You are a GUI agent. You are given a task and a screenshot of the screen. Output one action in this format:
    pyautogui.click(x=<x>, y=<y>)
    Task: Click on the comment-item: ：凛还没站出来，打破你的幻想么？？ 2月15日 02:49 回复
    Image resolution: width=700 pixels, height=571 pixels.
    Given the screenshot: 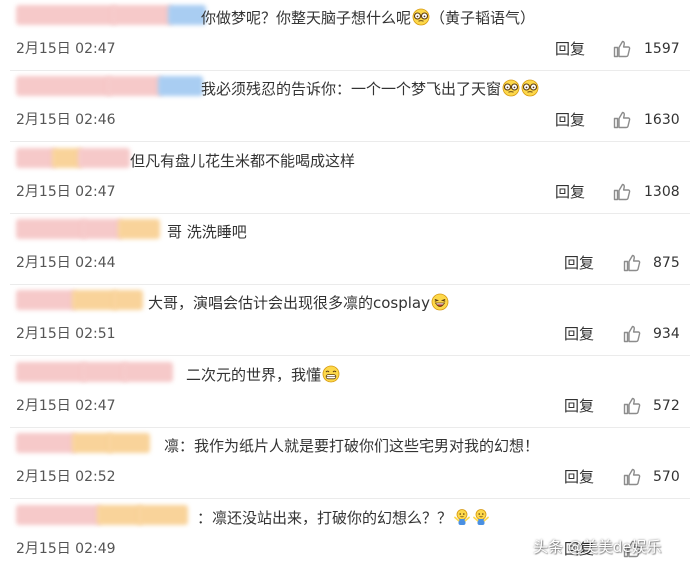 What is the action you would take?
    pyautogui.click(x=350, y=535)
    